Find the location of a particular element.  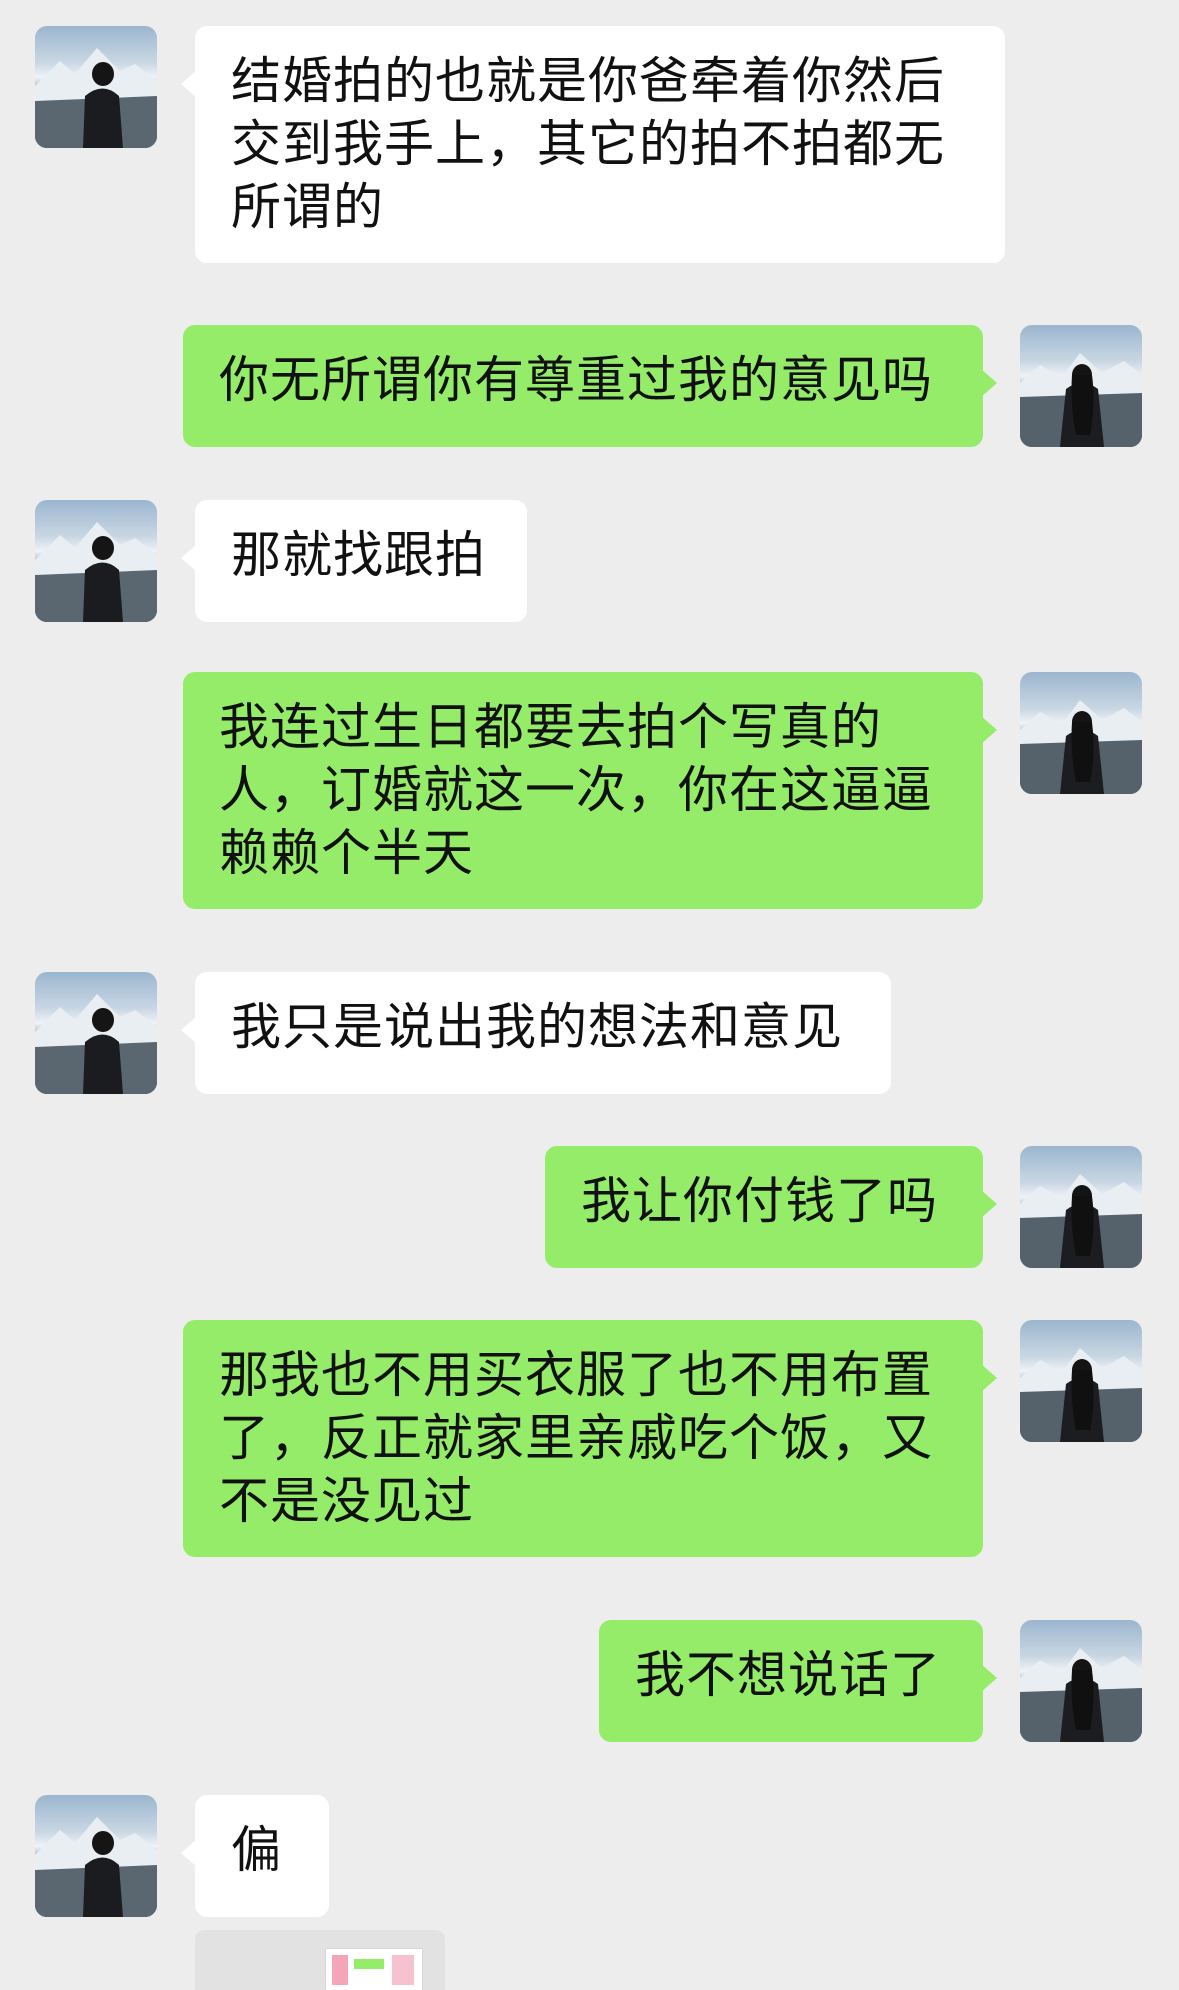

message-row: 我连过生日都要去拍个写真的 人，订婚就这一次，你在这逼逼 赖赖个半天 is located at coordinates (589, 797).